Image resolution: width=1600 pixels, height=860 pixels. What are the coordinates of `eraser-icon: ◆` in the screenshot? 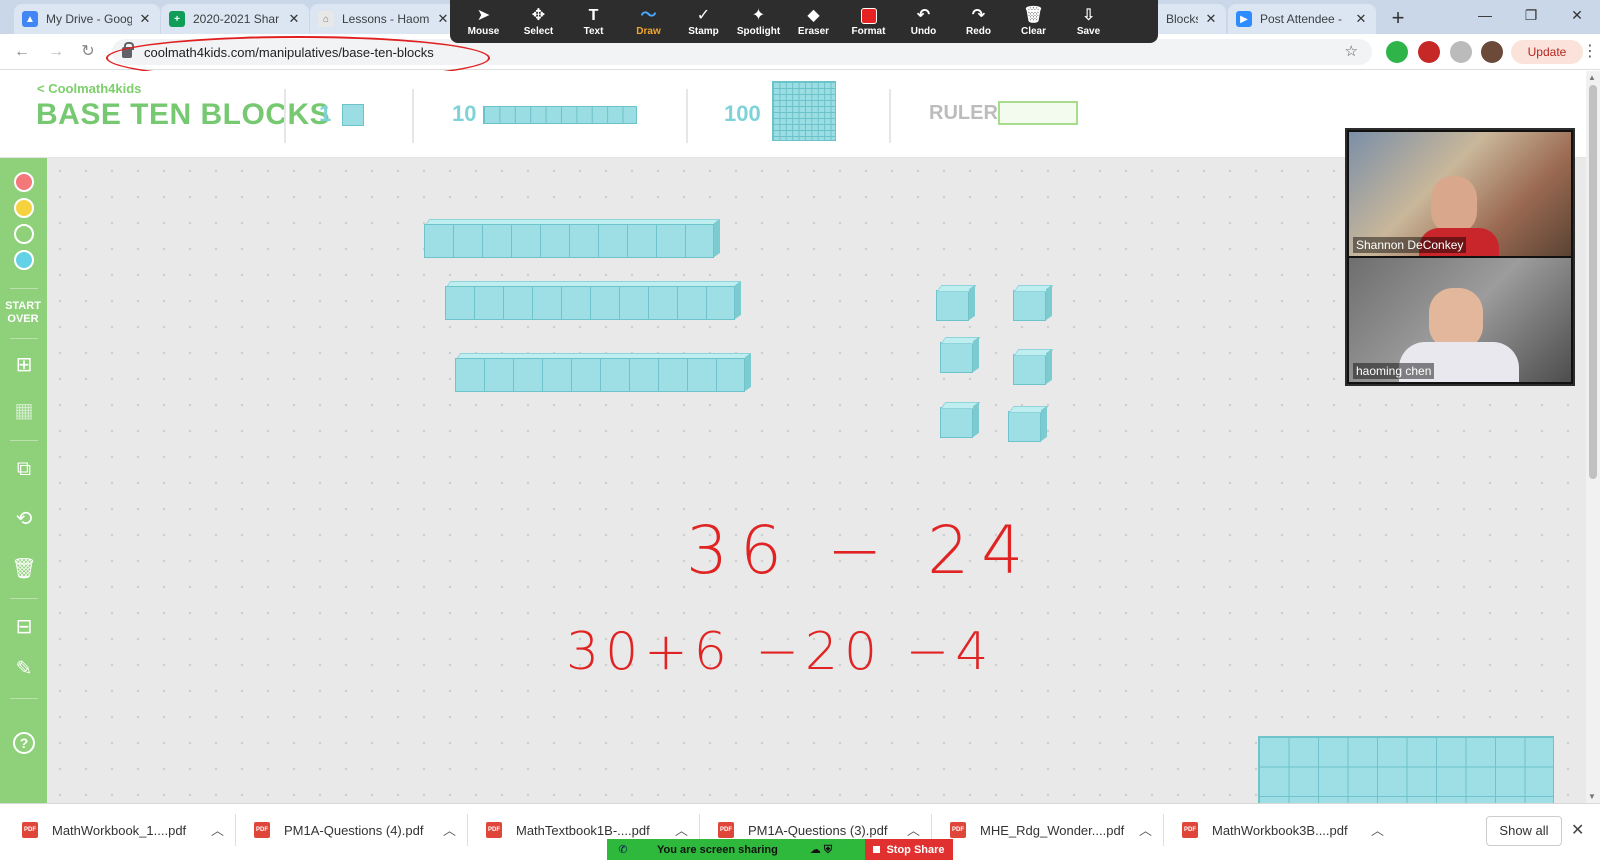 It's located at (813, 15).